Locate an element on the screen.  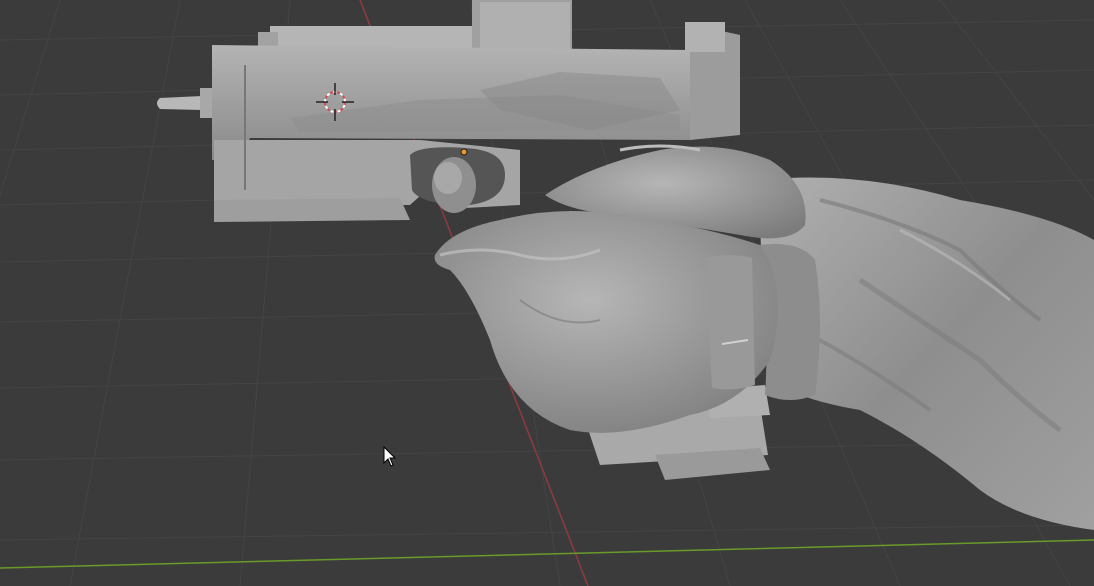
gloved-hand-mesh is located at coordinates (606, 322).